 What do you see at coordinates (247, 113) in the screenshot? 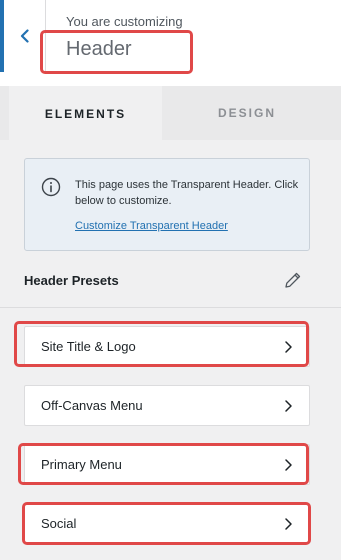
I see `tab-design: DESIGN` at bounding box center [247, 113].